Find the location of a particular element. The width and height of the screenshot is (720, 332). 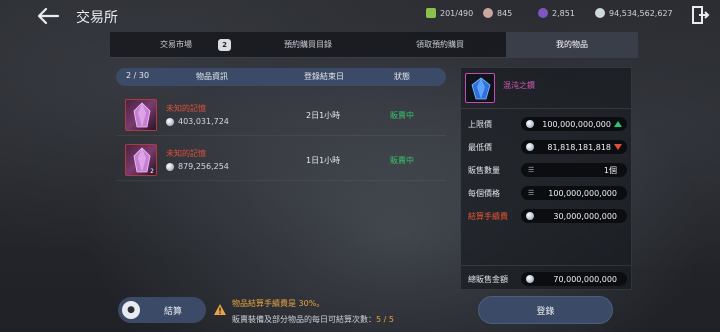

tab-bar: 交易市場 2 預約購買目錄 領取預約購買 我的物品 is located at coordinates (374, 45).